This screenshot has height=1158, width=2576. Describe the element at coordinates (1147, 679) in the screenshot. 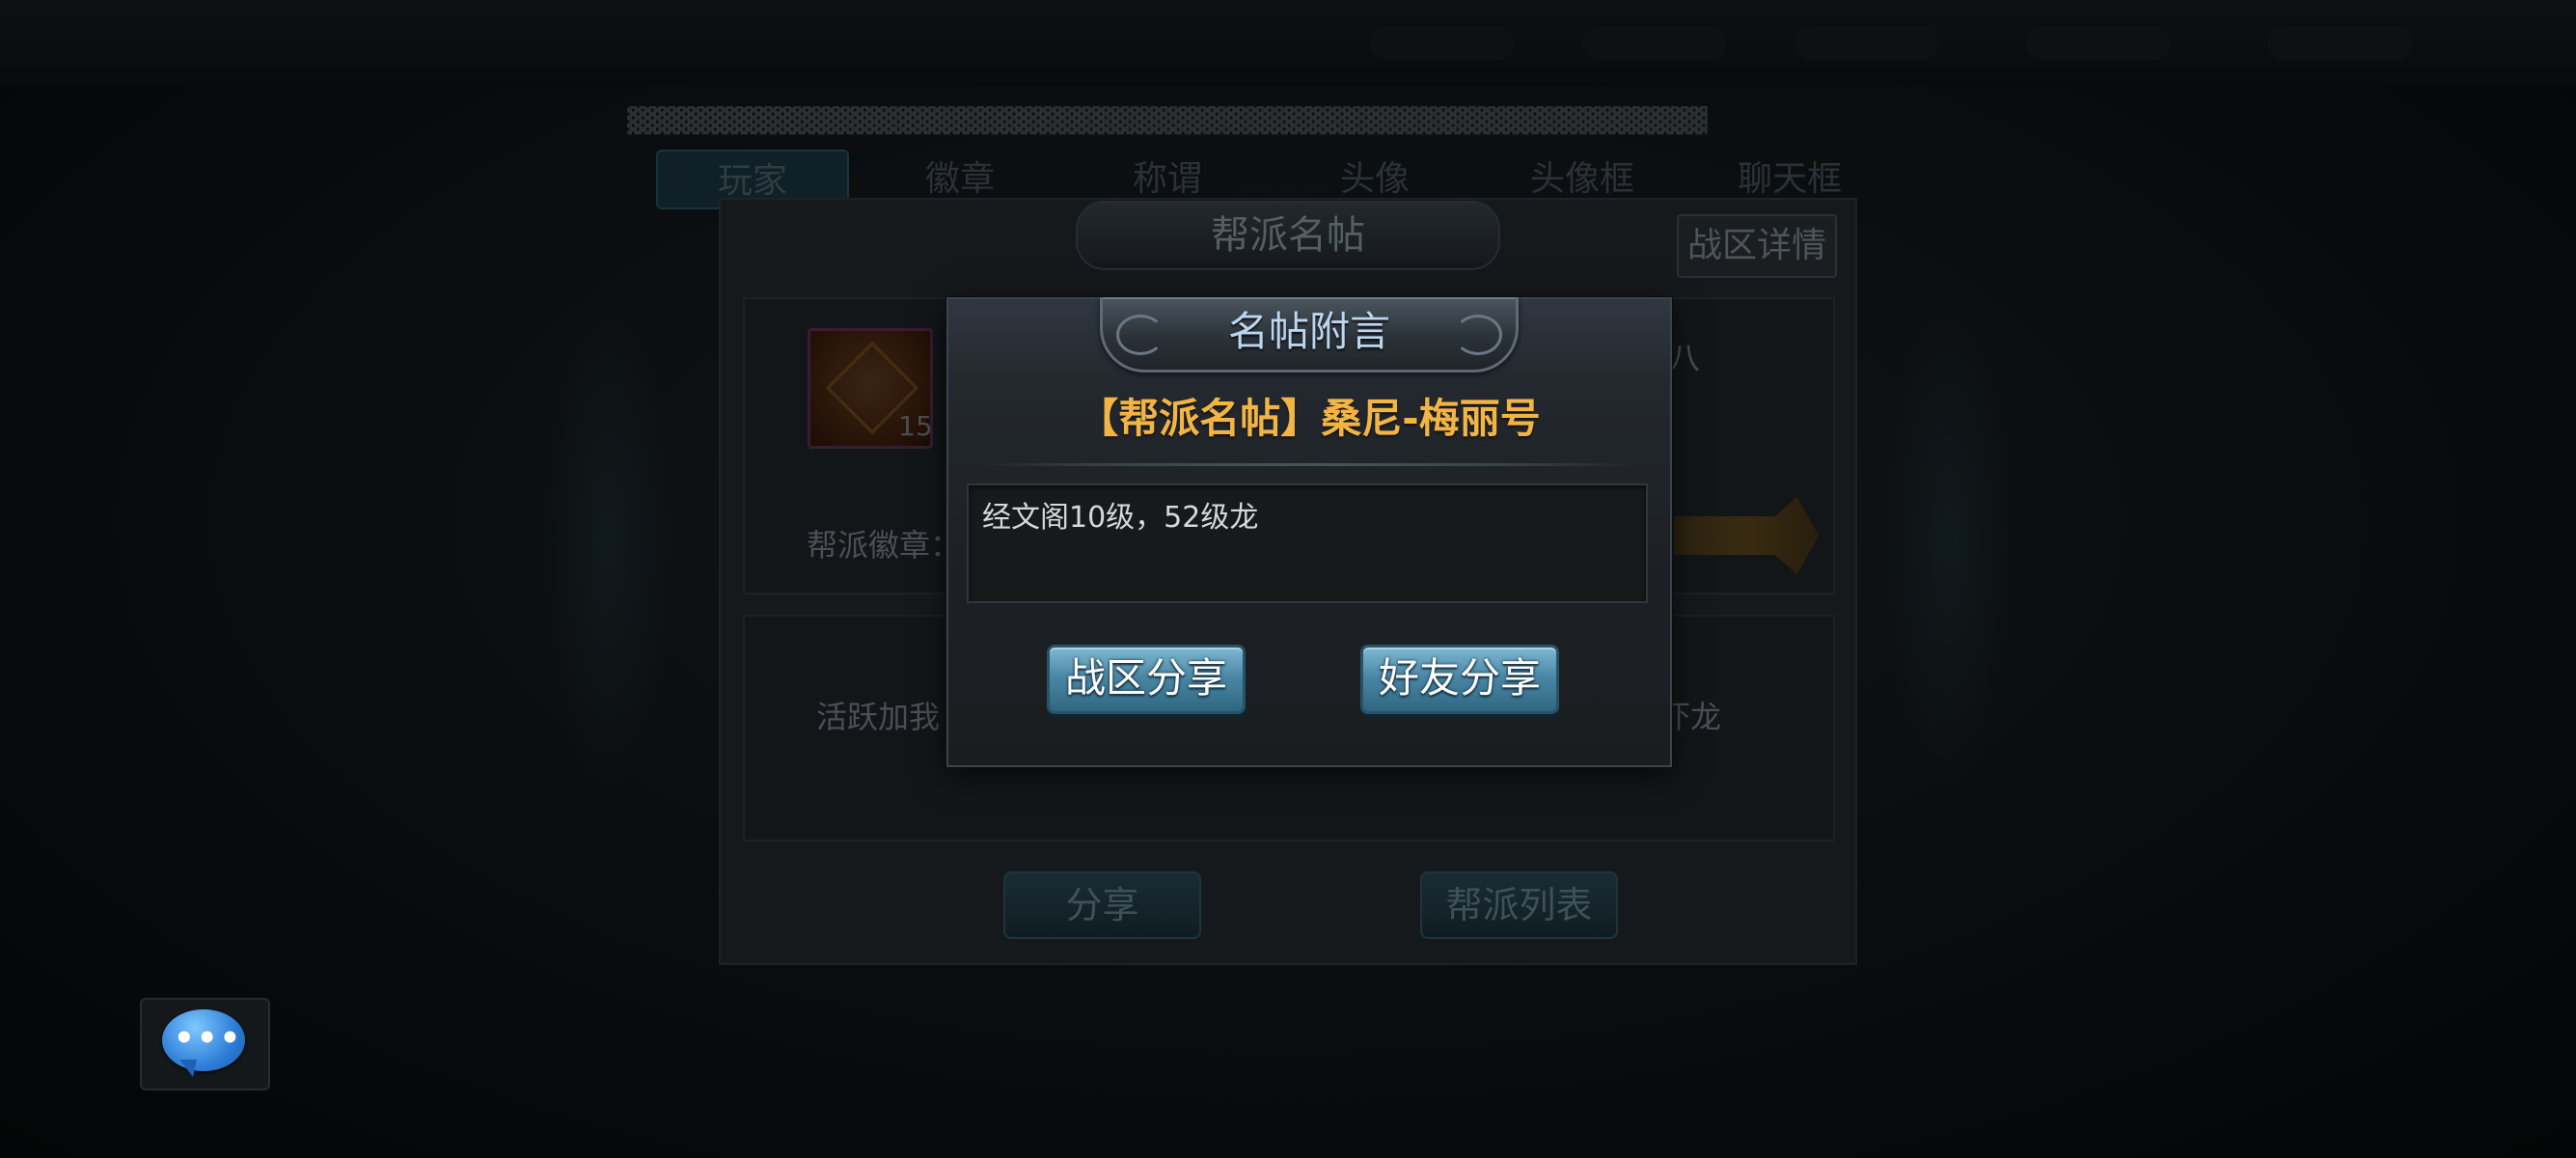

I see `zone-share-button: 战区分享` at that location.